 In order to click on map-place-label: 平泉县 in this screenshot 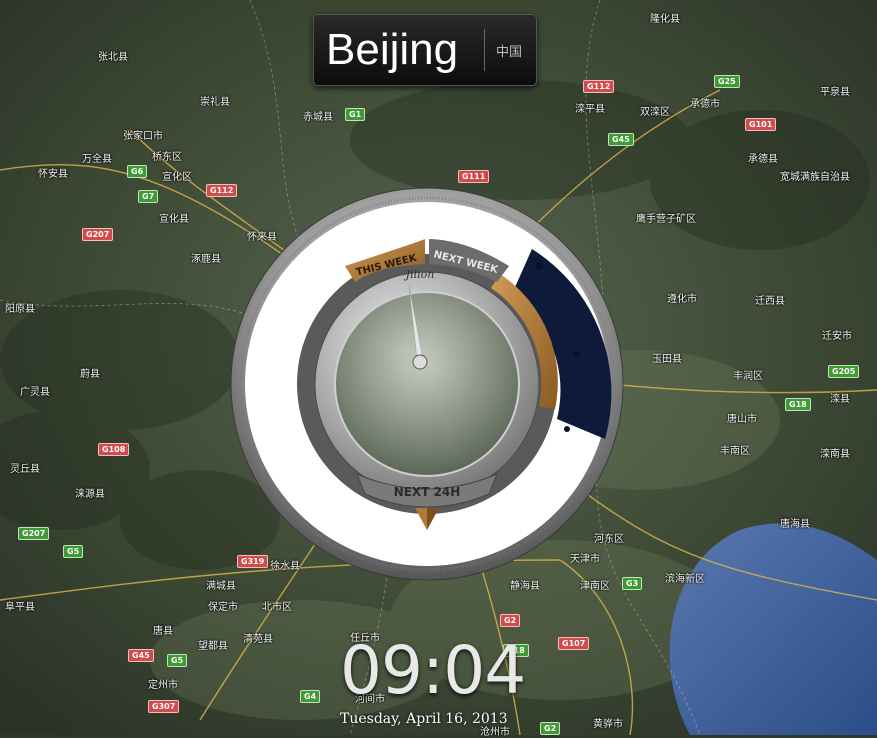, I will do `click(835, 92)`.